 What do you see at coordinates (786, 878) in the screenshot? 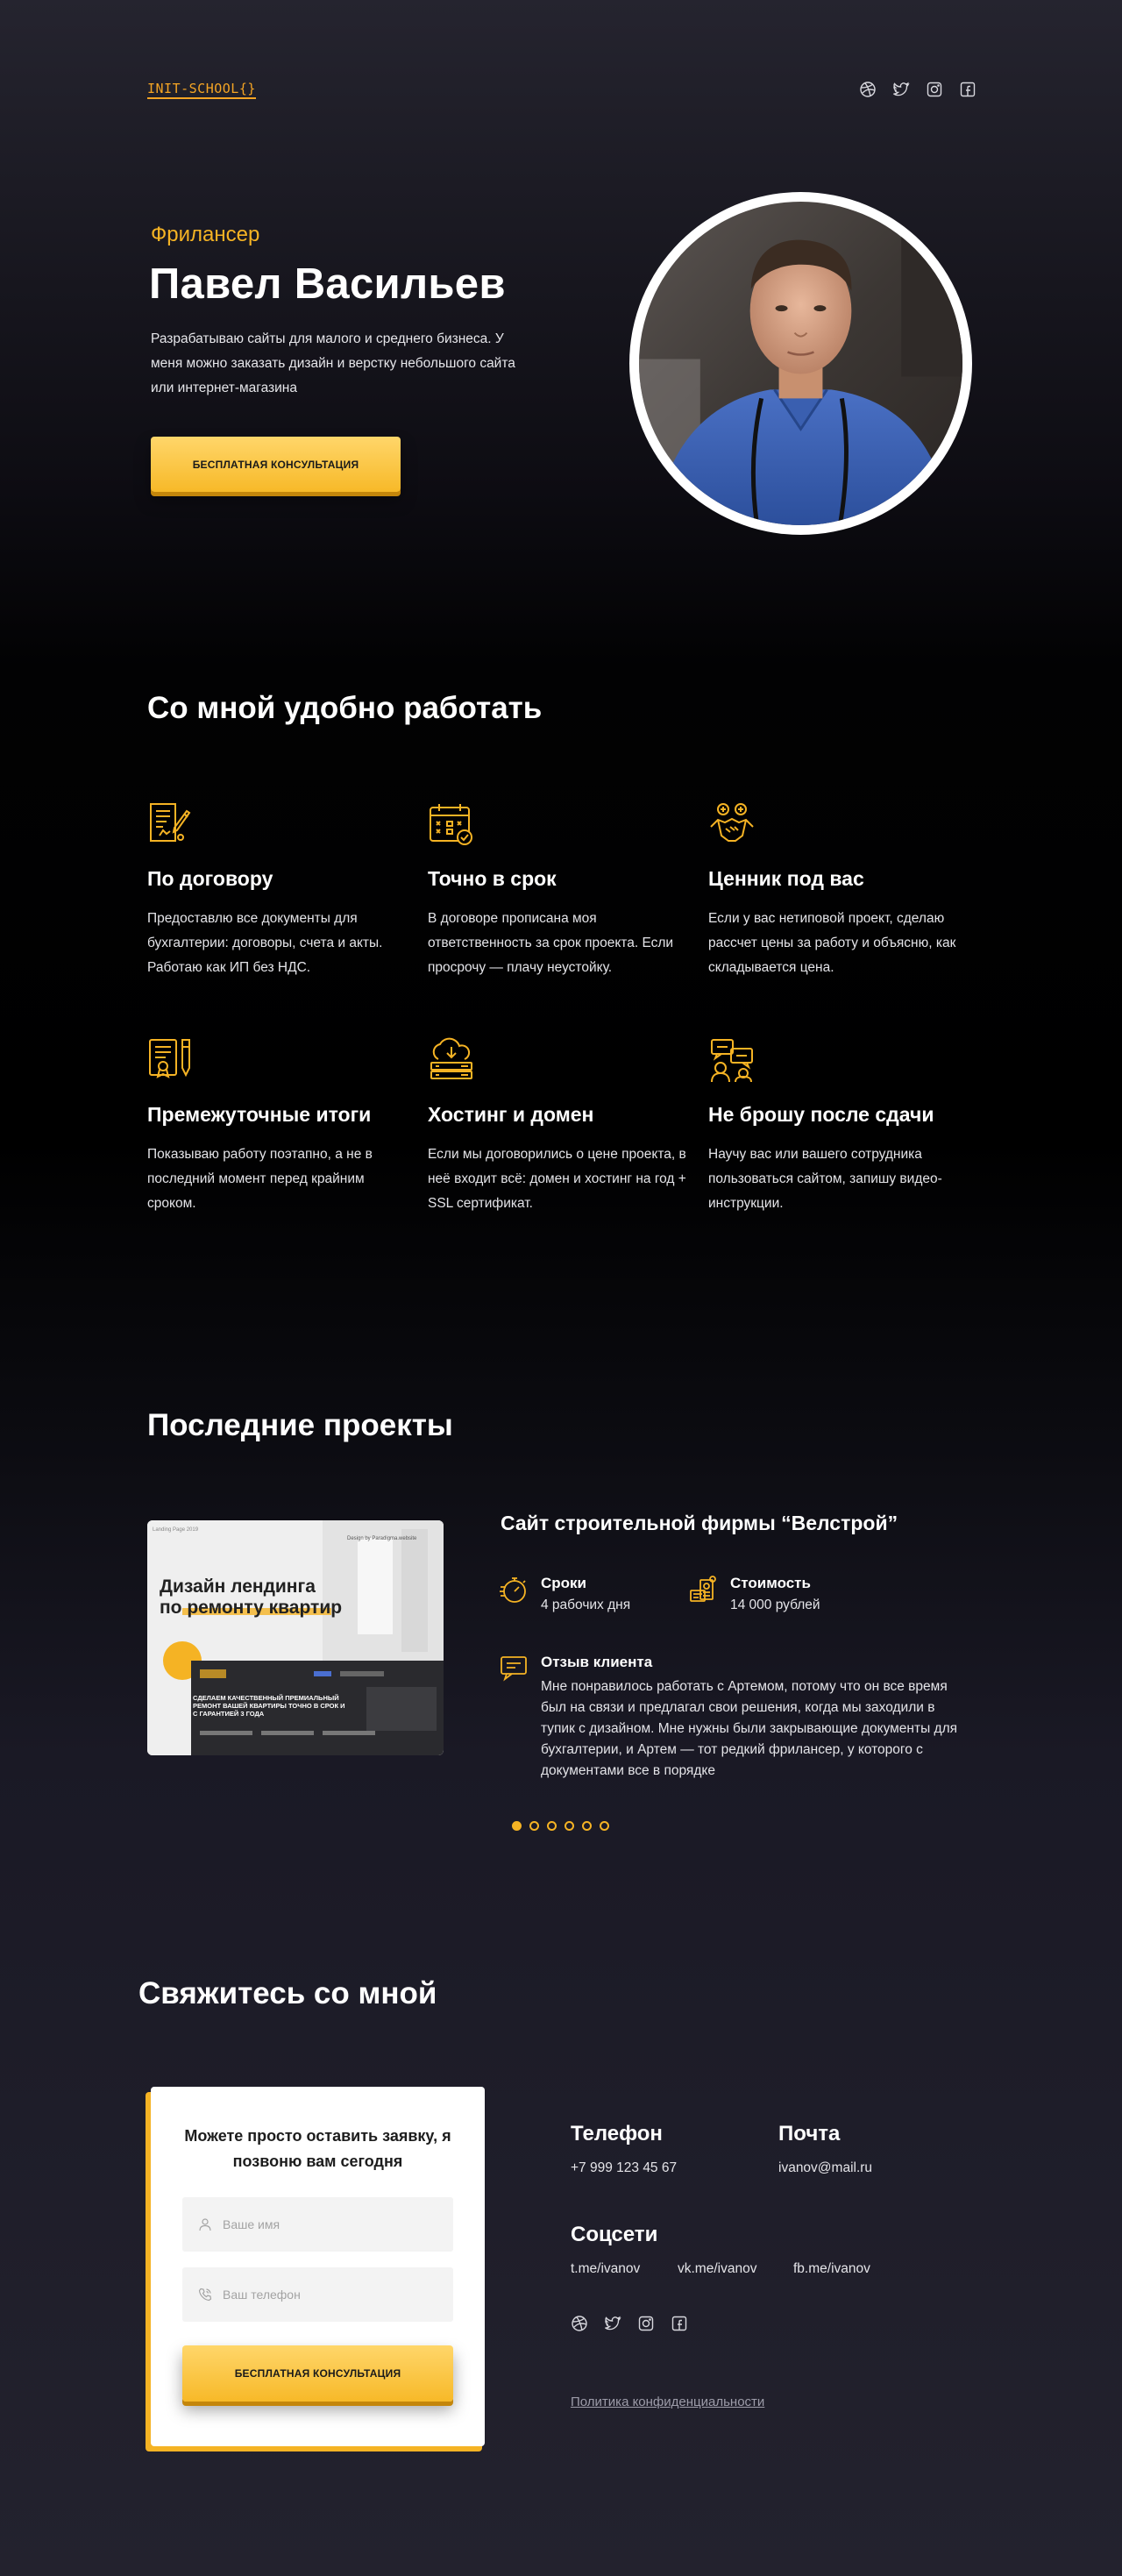
I see `benefit-title: Ценник под вас` at bounding box center [786, 878].